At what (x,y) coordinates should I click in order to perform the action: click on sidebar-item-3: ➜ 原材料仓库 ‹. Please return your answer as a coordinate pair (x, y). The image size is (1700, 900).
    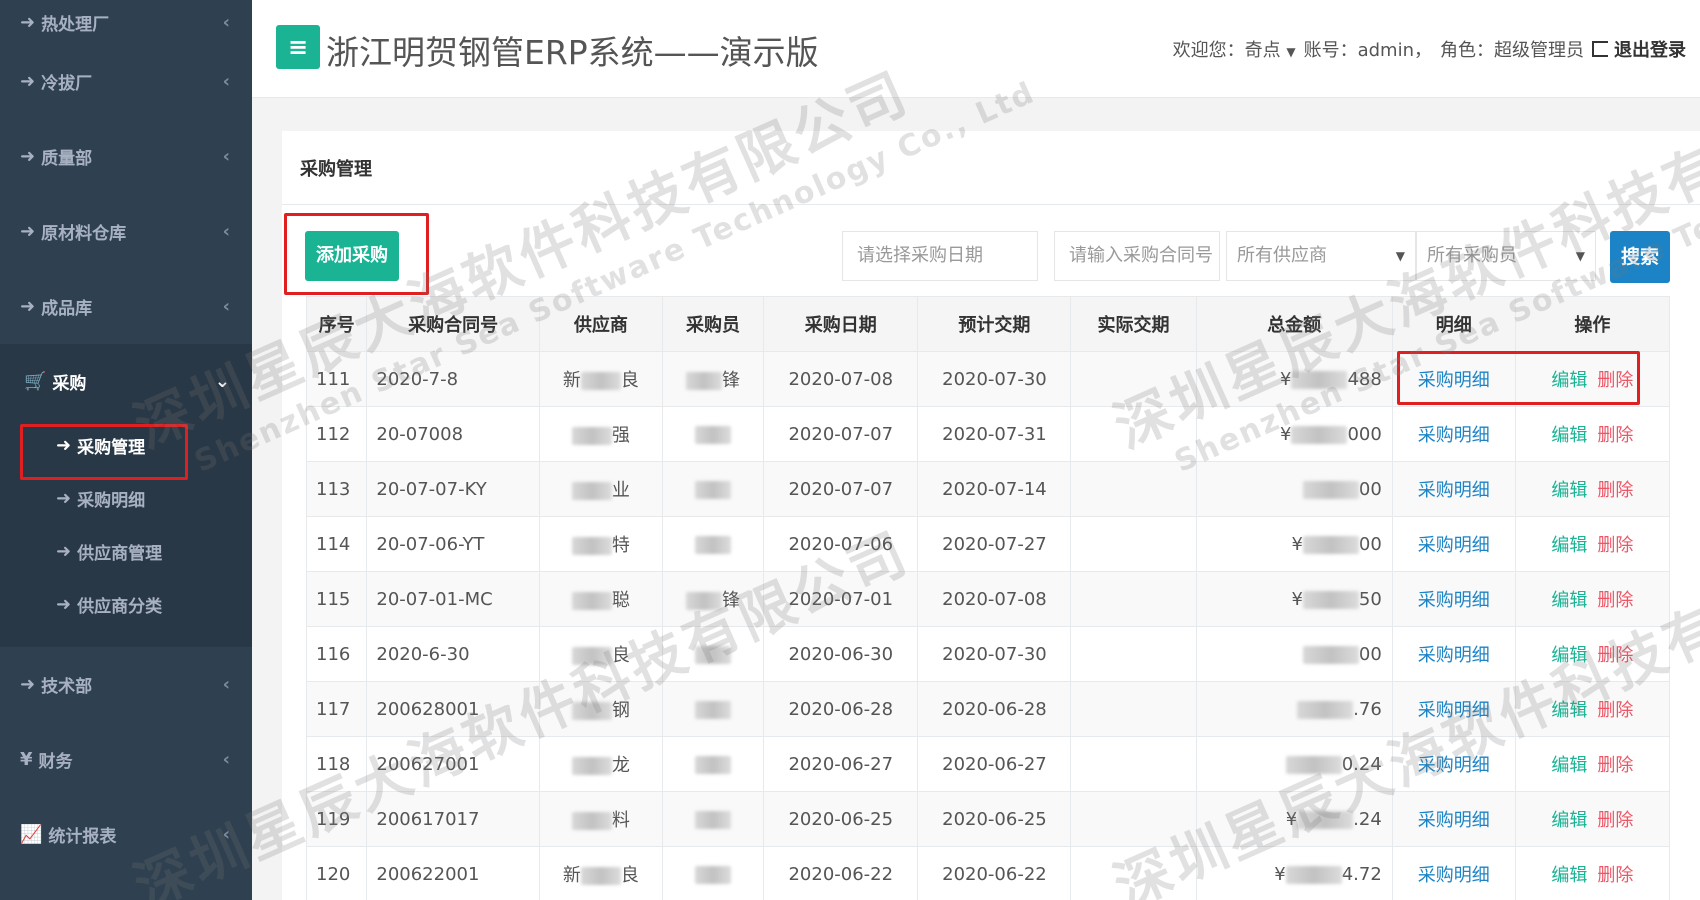
    Looking at the image, I should click on (126, 231).